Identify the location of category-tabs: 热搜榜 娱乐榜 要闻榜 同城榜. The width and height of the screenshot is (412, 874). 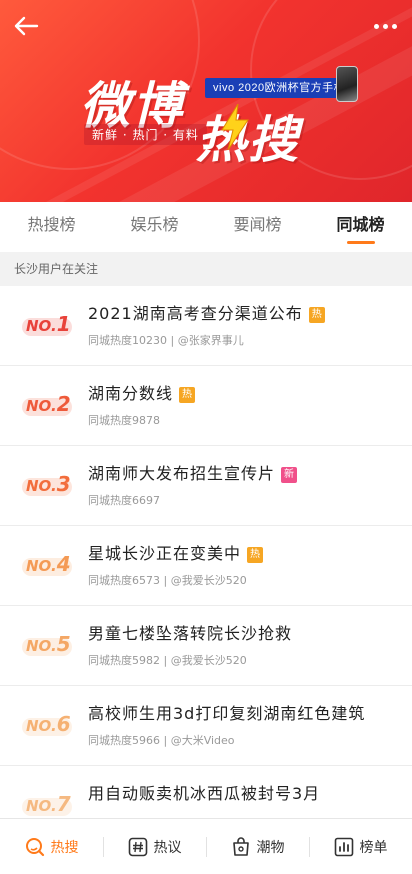
(206, 226).